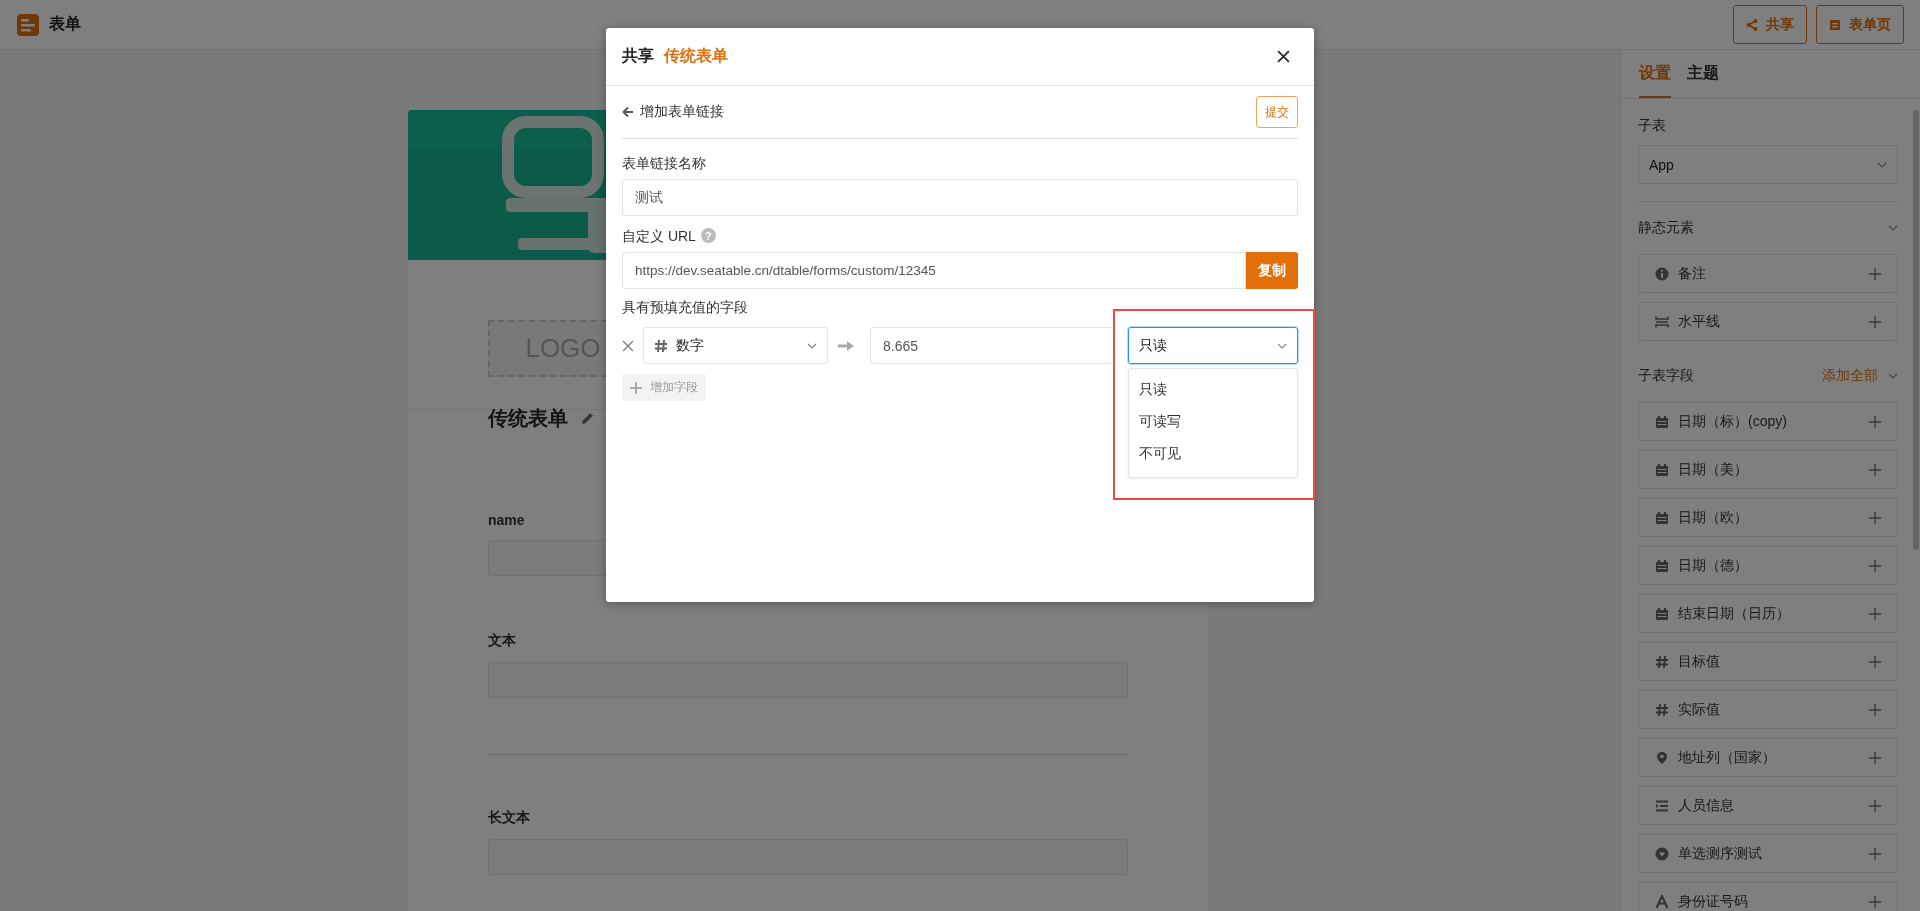  What do you see at coordinates (1768, 896) in the screenshot?
I see `field-item: 身份证号码` at bounding box center [1768, 896].